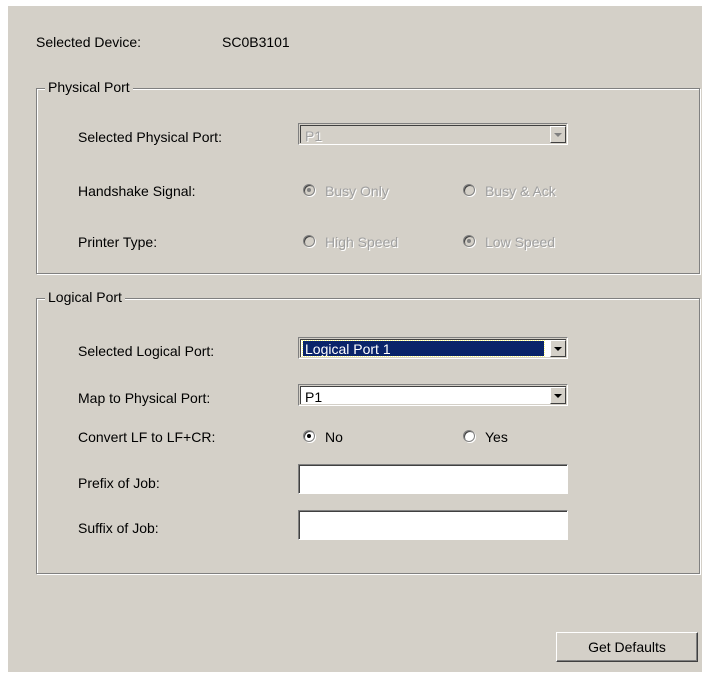 The width and height of the screenshot is (704, 674). What do you see at coordinates (496, 437) in the screenshot?
I see `convert-yes-label: Yes` at bounding box center [496, 437].